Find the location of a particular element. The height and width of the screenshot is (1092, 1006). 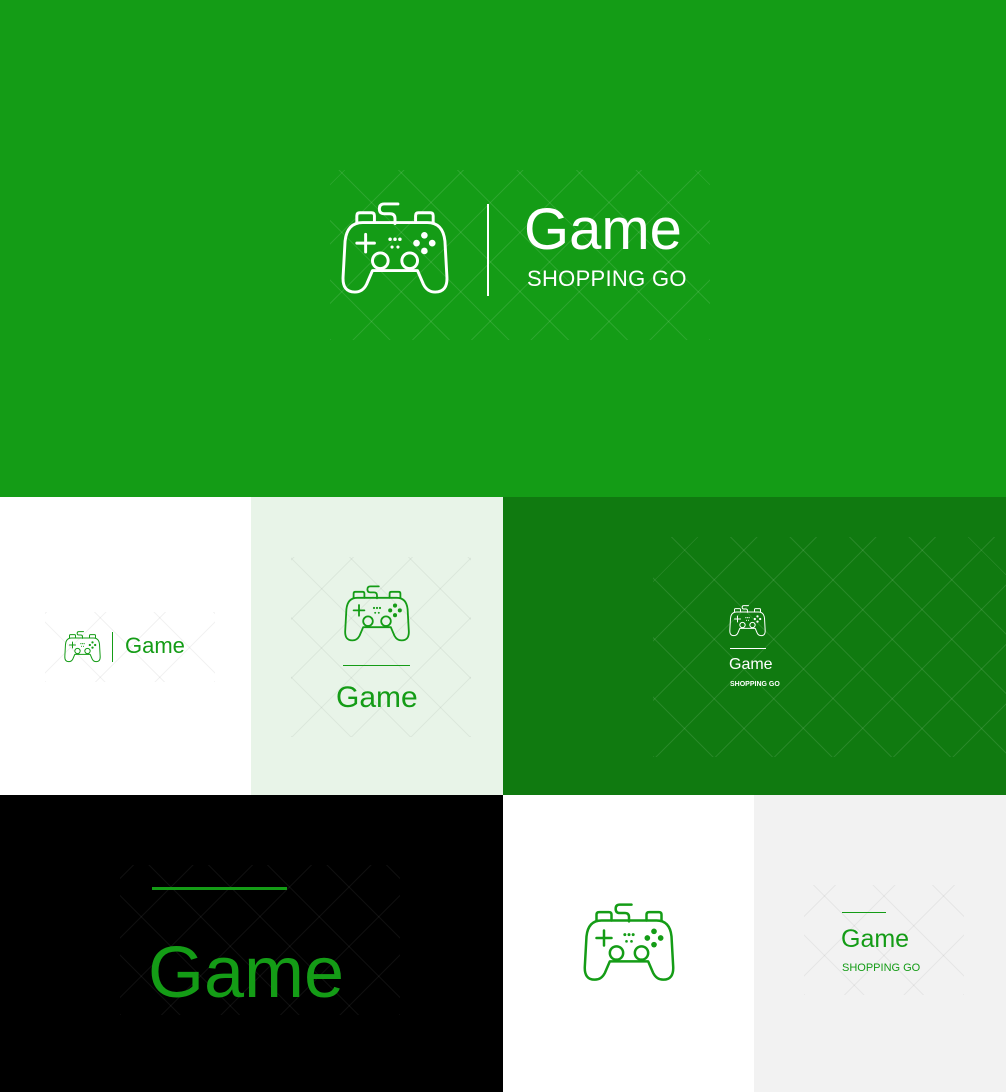

gray-wordmark-panel: Game SHOPPING GO is located at coordinates (880, 943).